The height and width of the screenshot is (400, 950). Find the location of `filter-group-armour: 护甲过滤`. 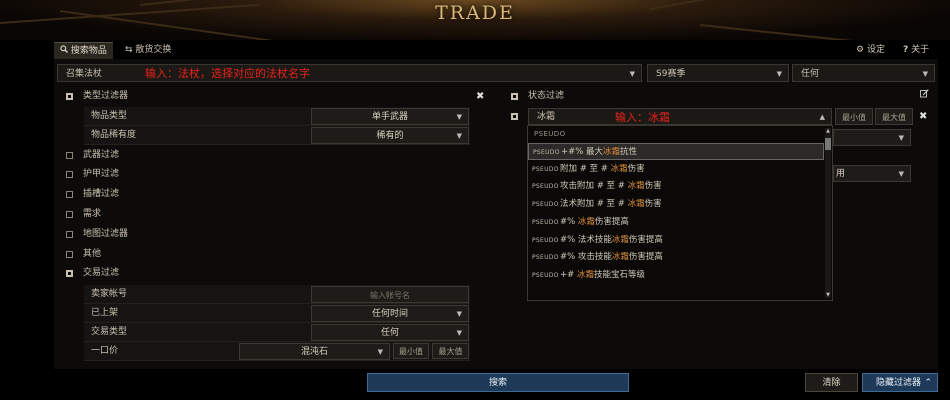

filter-group-armour: 护甲过滤 is located at coordinates (216, 174).